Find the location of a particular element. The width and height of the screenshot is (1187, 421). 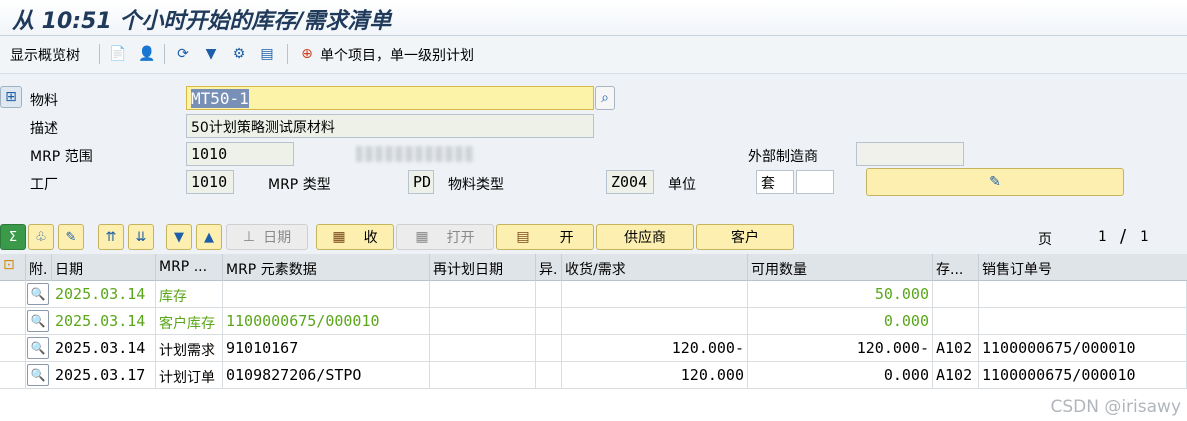

window-title-bar: 从 10:51 个小时开始的库存/需求清单 is located at coordinates (593, 18).